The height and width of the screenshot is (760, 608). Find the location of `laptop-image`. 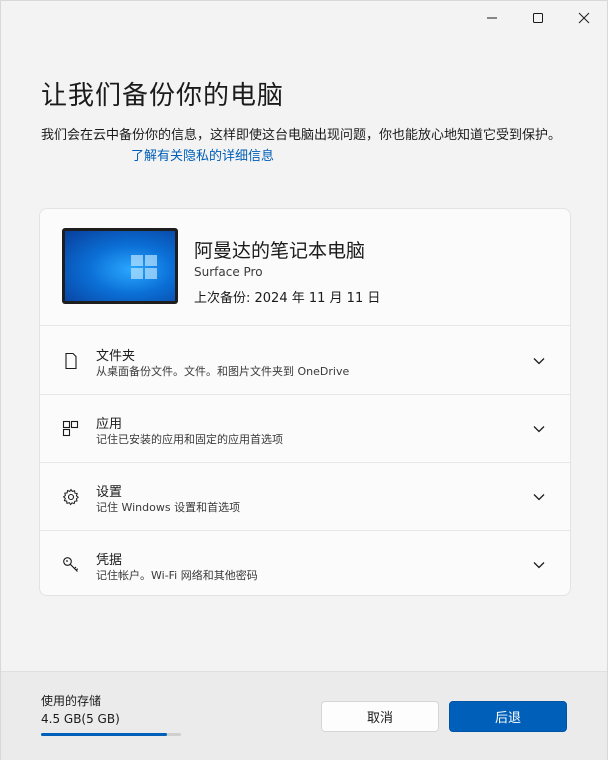

laptop-image is located at coordinates (120, 266).